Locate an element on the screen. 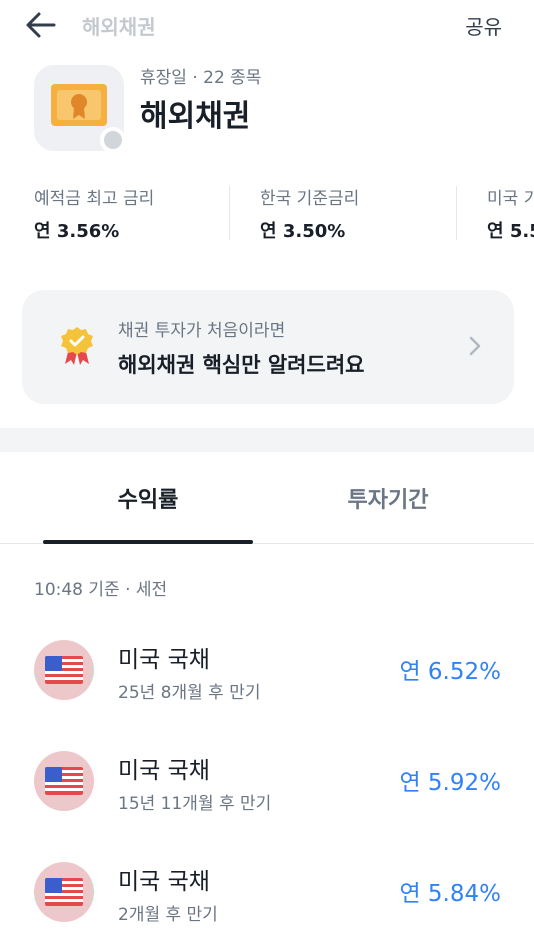  bond-maturity: 25년 8개월 후 만기 is located at coordinates (189, 693).